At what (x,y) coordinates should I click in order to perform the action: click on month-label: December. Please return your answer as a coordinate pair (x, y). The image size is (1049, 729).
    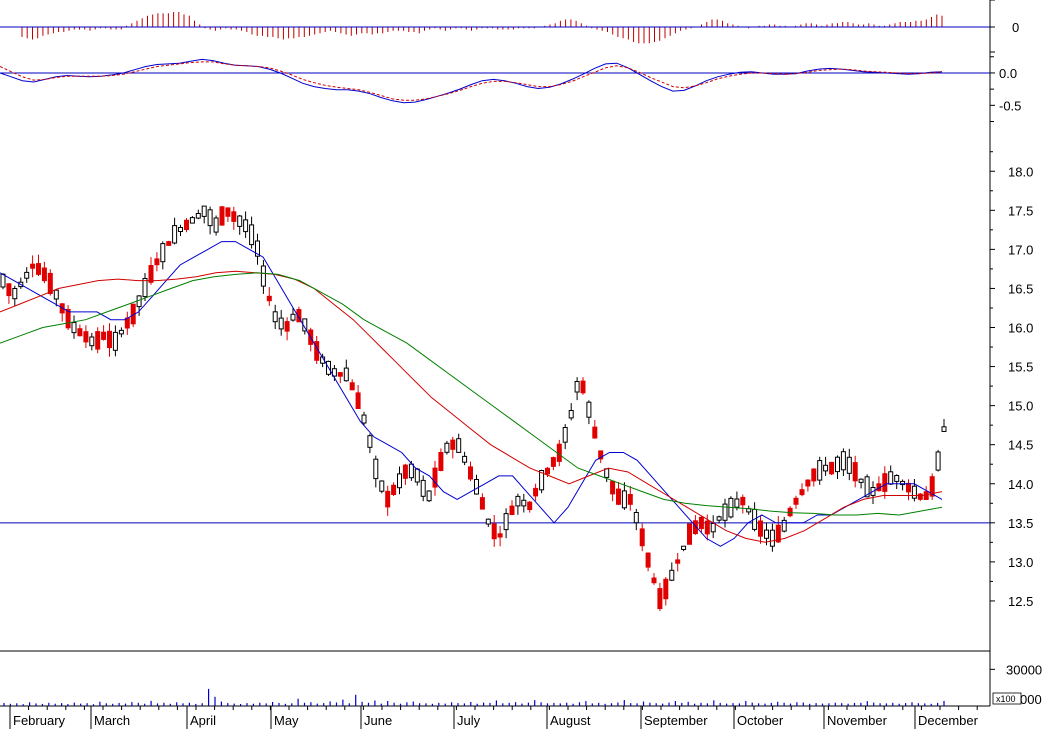
    Looking at the image, I should click on (948, 720).